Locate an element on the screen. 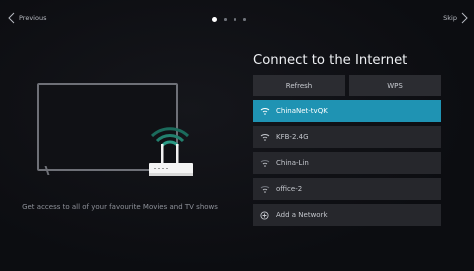  page-dot-active is located at coordinates (214, 19).